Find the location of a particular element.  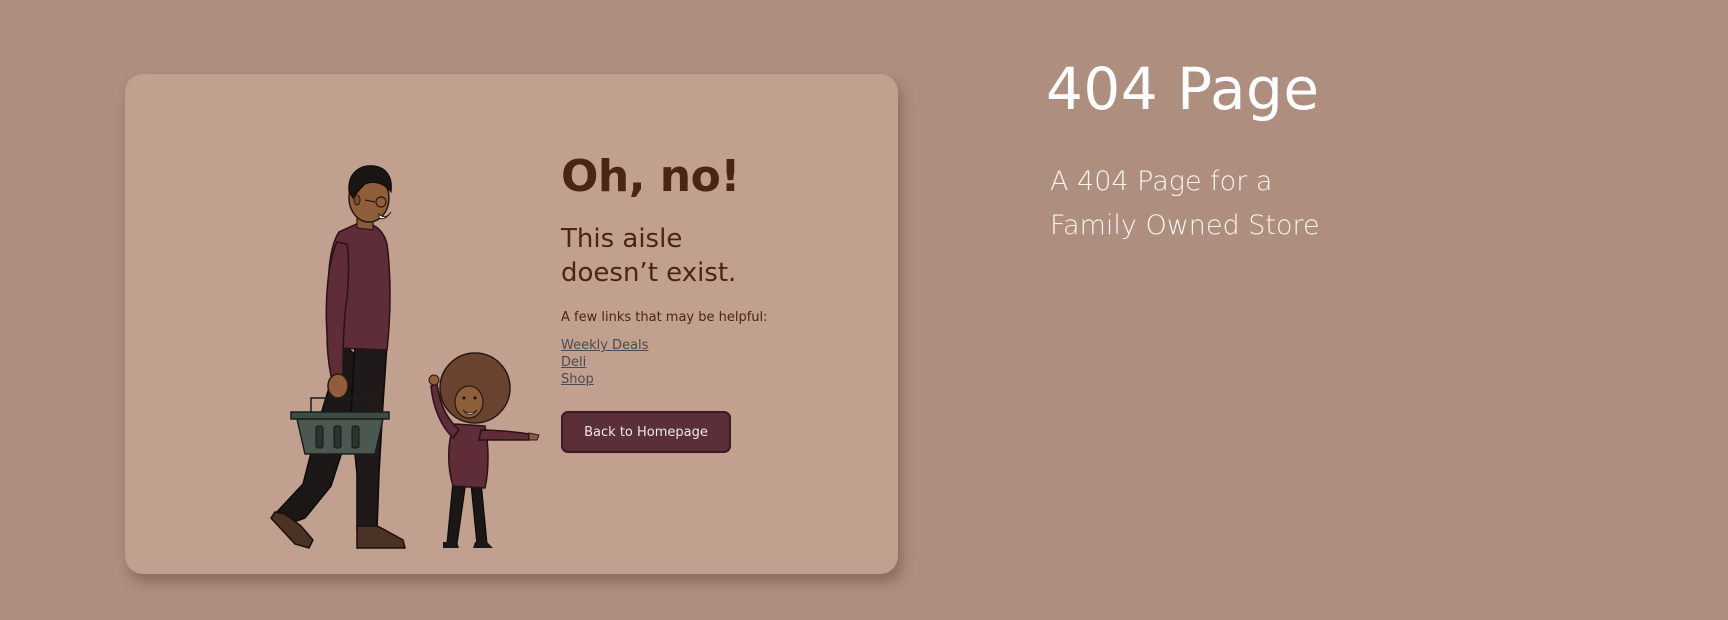

error-subheading: This aisle doesn’t exist. is located at coordinates (649, 256).